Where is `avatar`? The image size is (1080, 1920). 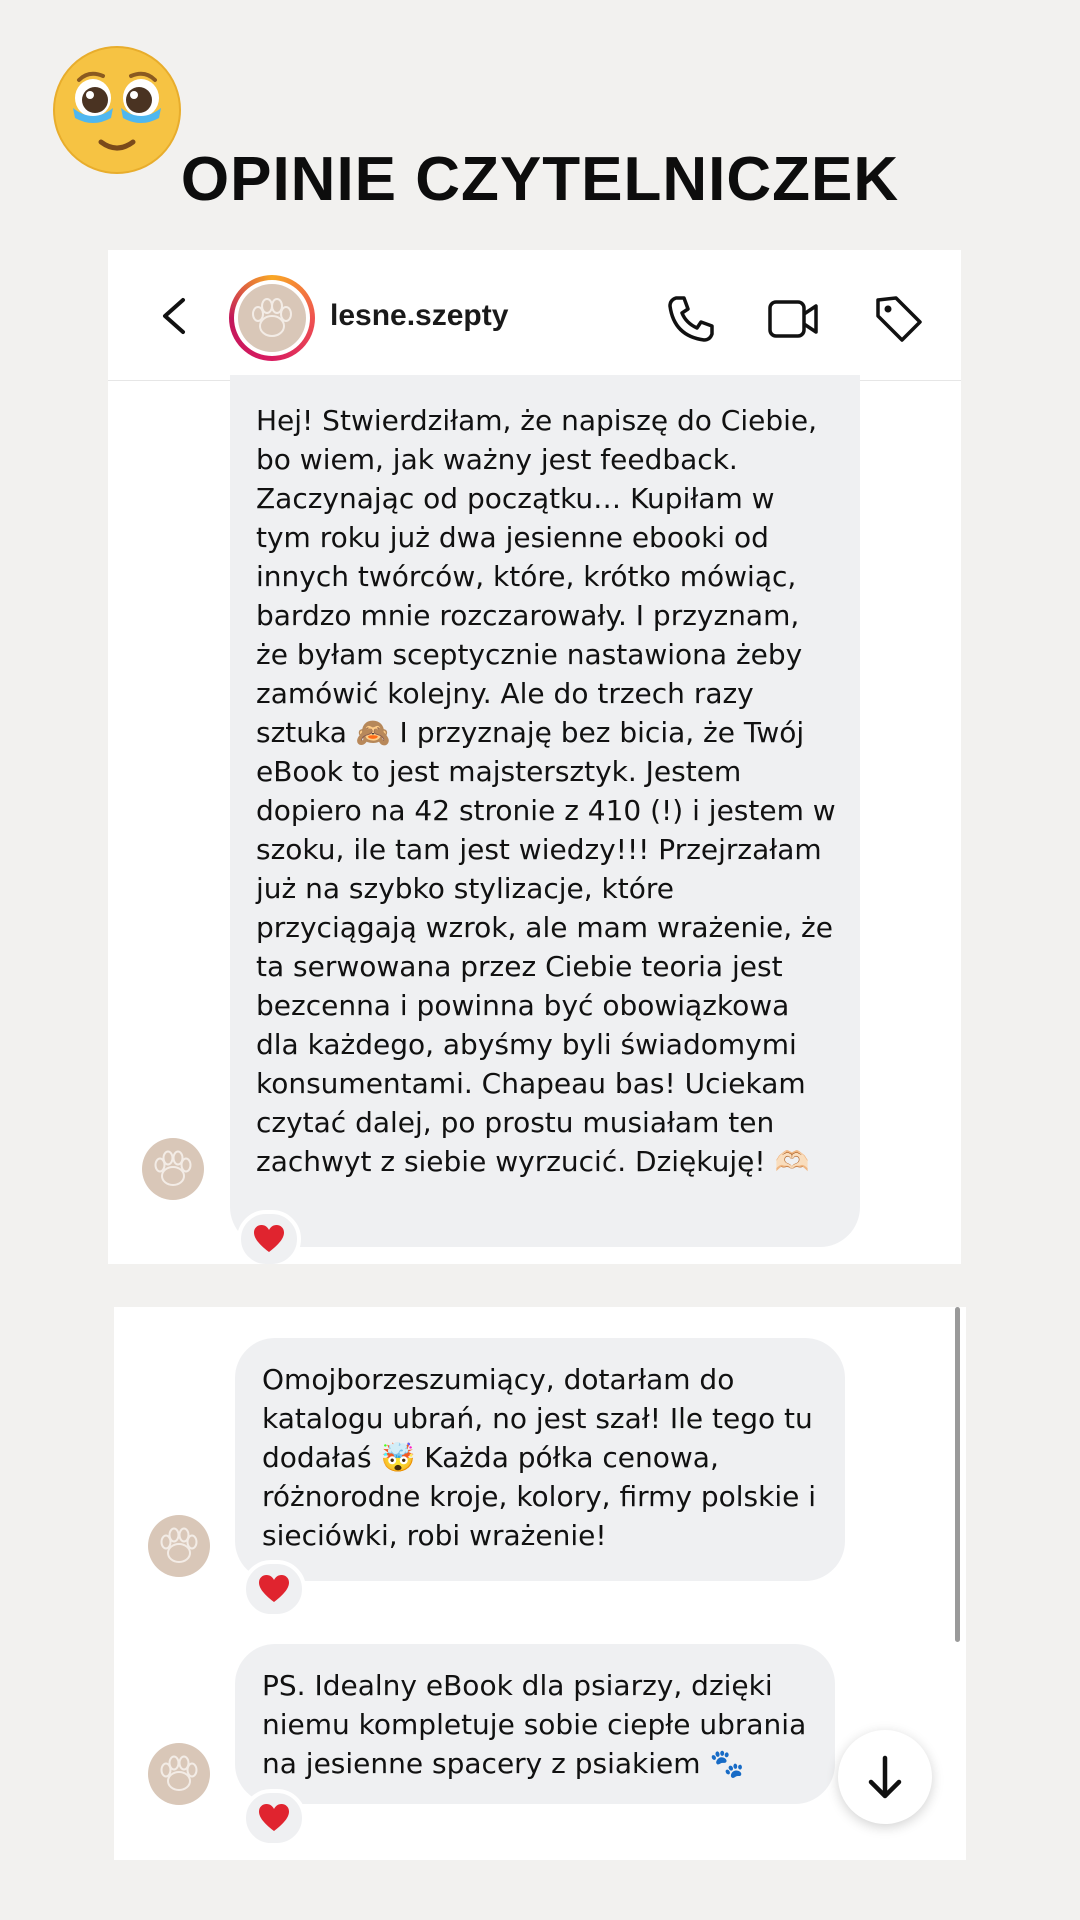
avatar is located at coordinates (272, 318).